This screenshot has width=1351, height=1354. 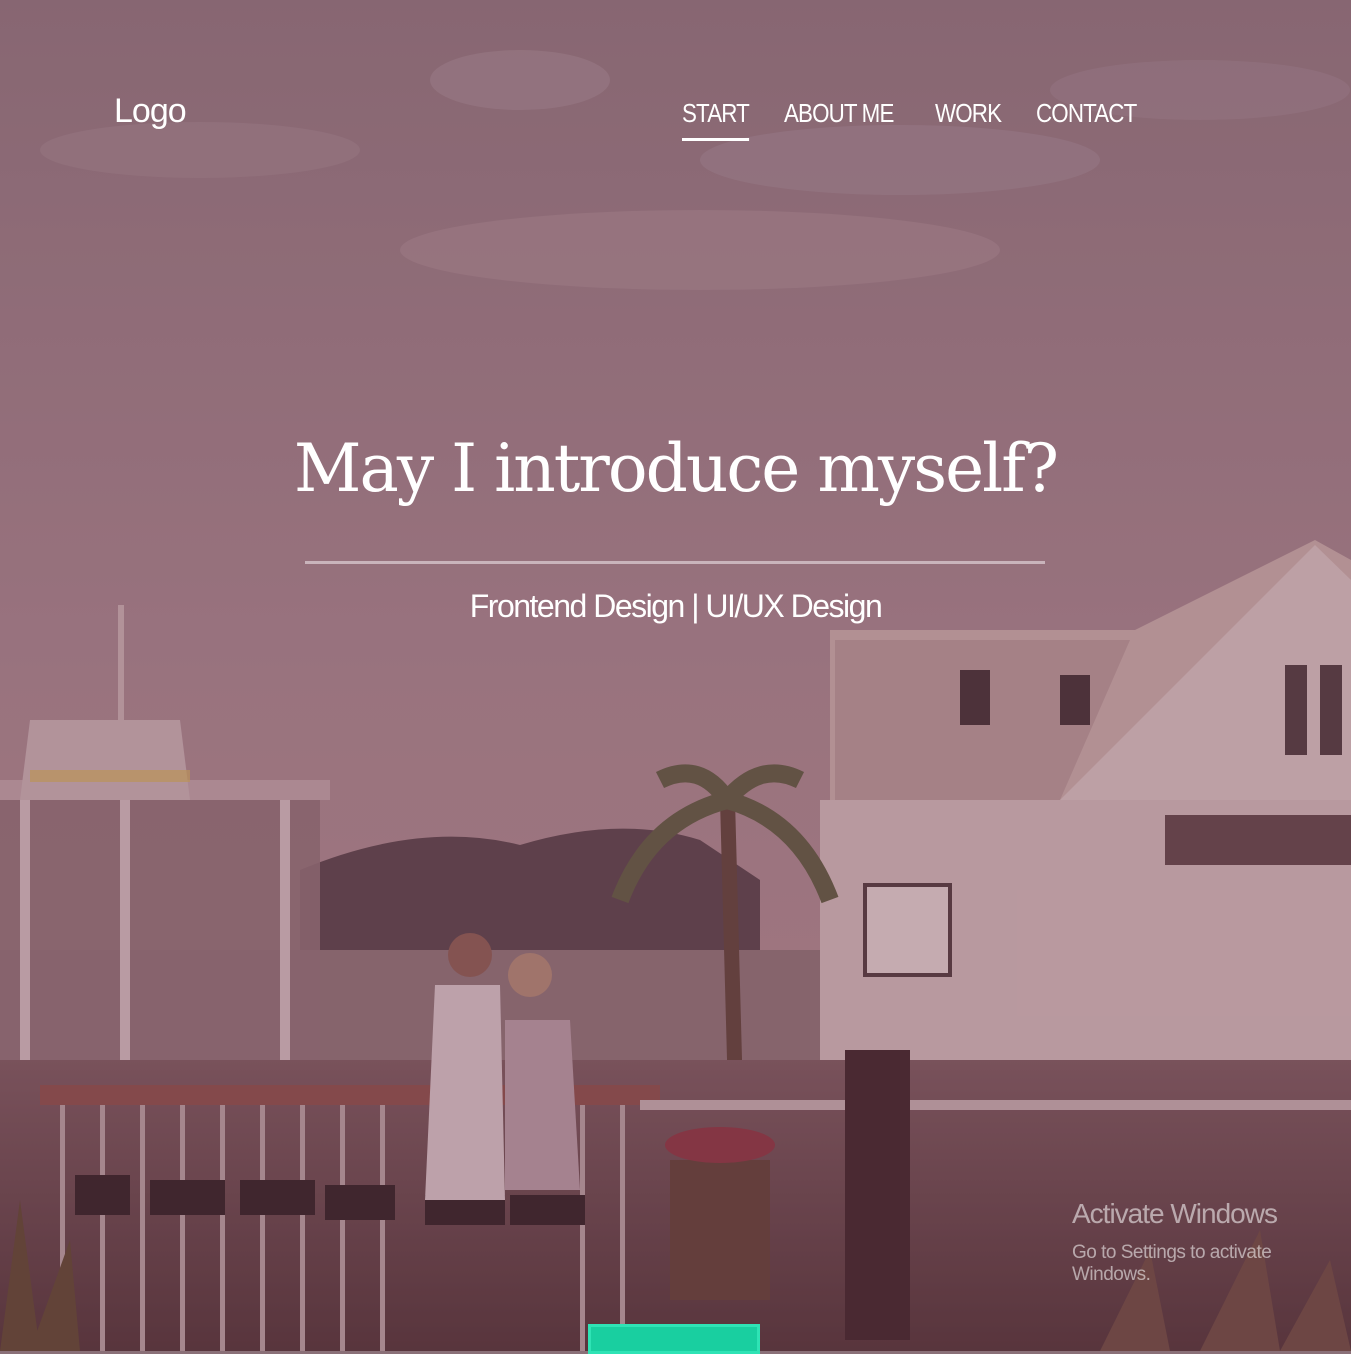 I want to click on hero-subtitle: Frontend Design | UI/UX Design, so click(x=676, y=606).